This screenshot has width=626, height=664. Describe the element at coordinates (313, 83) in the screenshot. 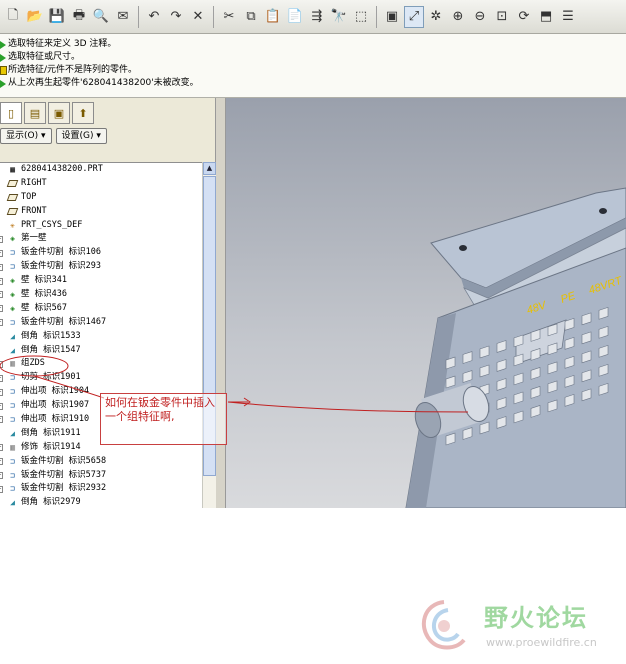

I see `message-line: 从上次再生起零件'628041438200'未被改变。` at that location.